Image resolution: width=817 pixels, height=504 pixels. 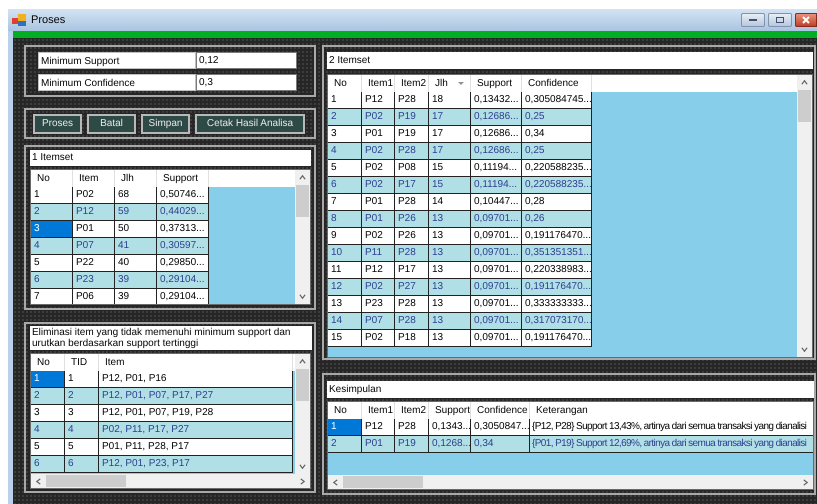 I want to click on table-cell: 0,34, so click(x=500, y=444).